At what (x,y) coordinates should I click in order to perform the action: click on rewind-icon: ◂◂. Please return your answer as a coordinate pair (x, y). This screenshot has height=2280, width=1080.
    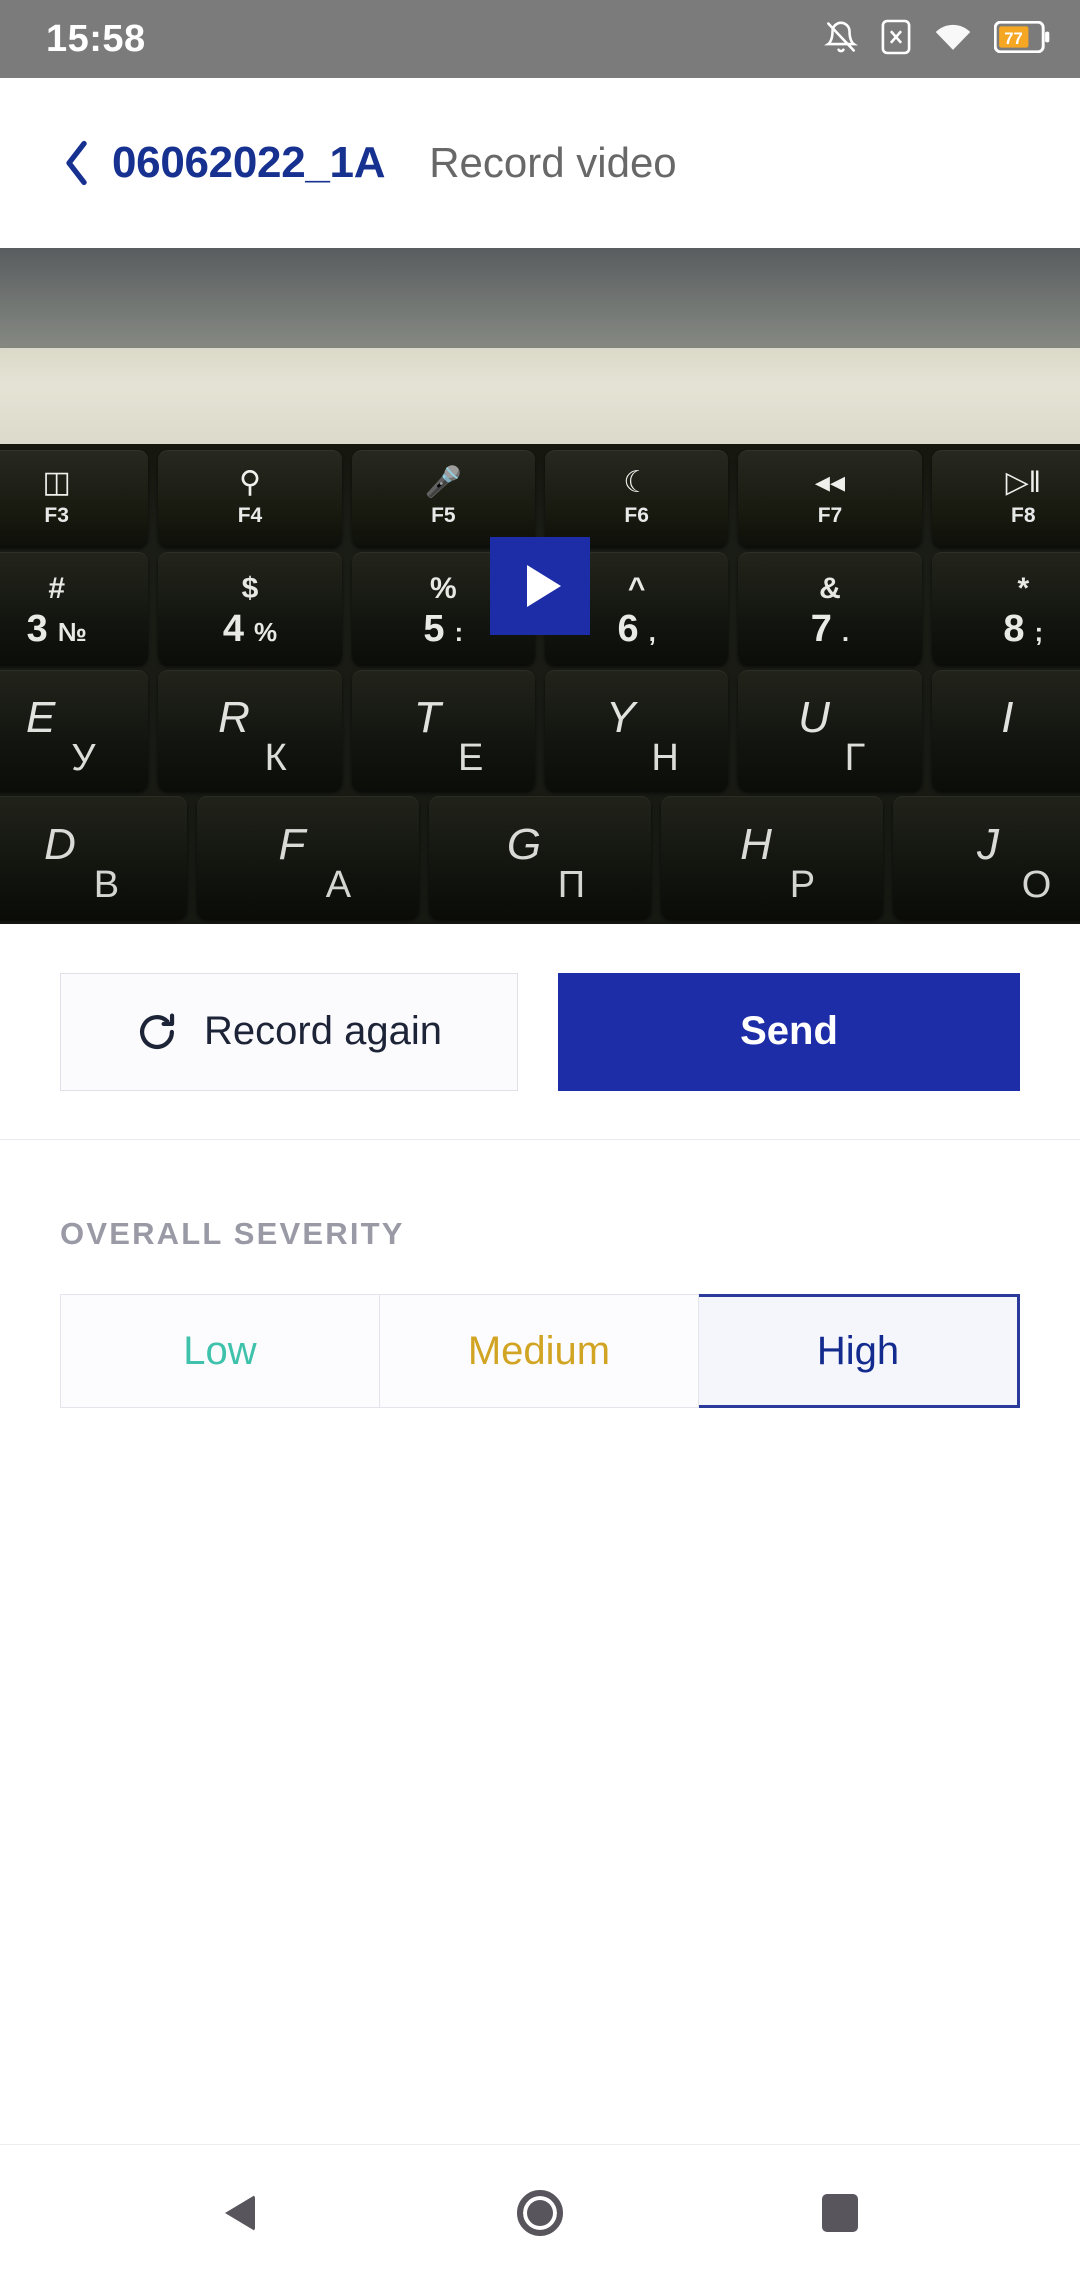
    Looking at the image, I should click on (830, 482).